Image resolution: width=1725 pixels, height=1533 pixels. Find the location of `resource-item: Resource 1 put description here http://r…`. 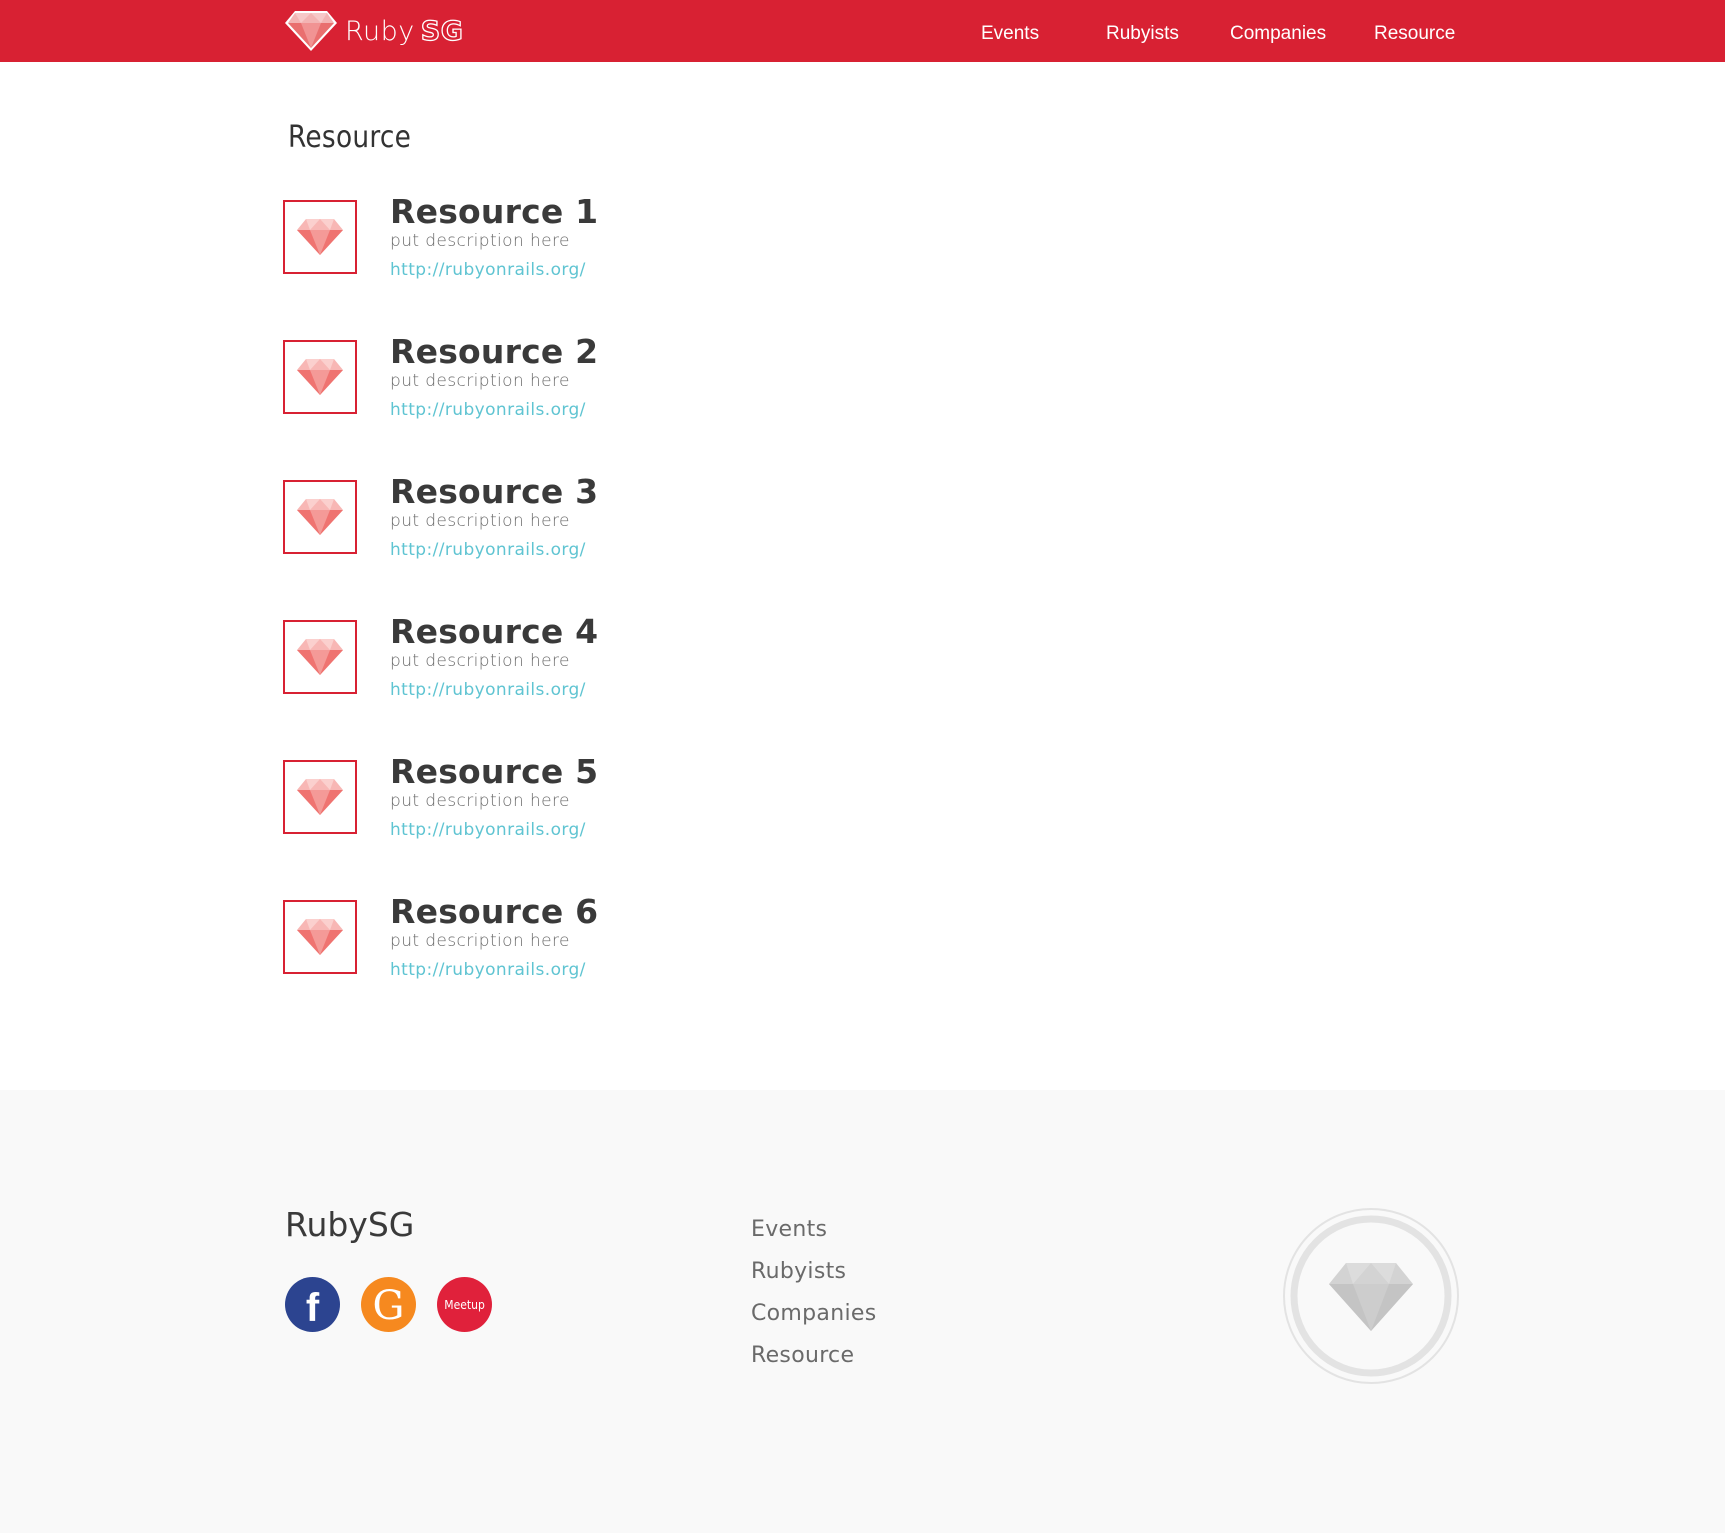

resource-item: Resource 1 put description here http://r… is located at coordinates (533, 247).